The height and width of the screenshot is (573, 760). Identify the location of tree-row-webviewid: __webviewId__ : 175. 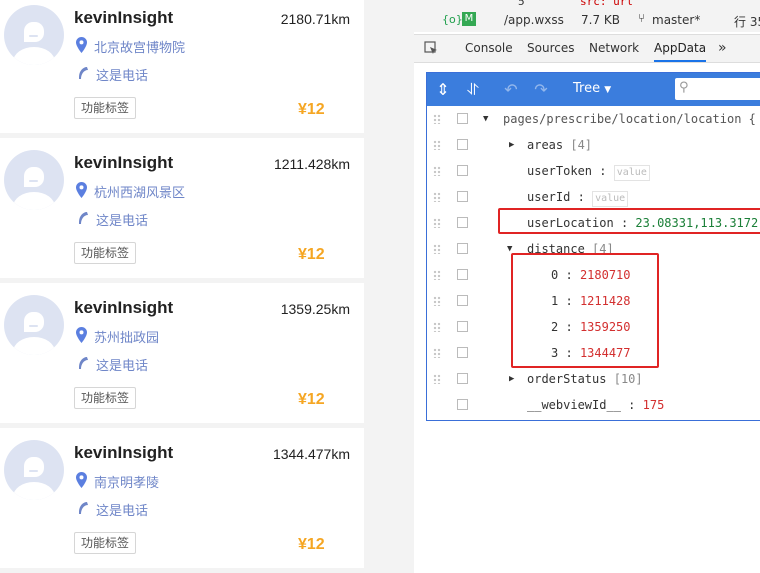
(593, 405).